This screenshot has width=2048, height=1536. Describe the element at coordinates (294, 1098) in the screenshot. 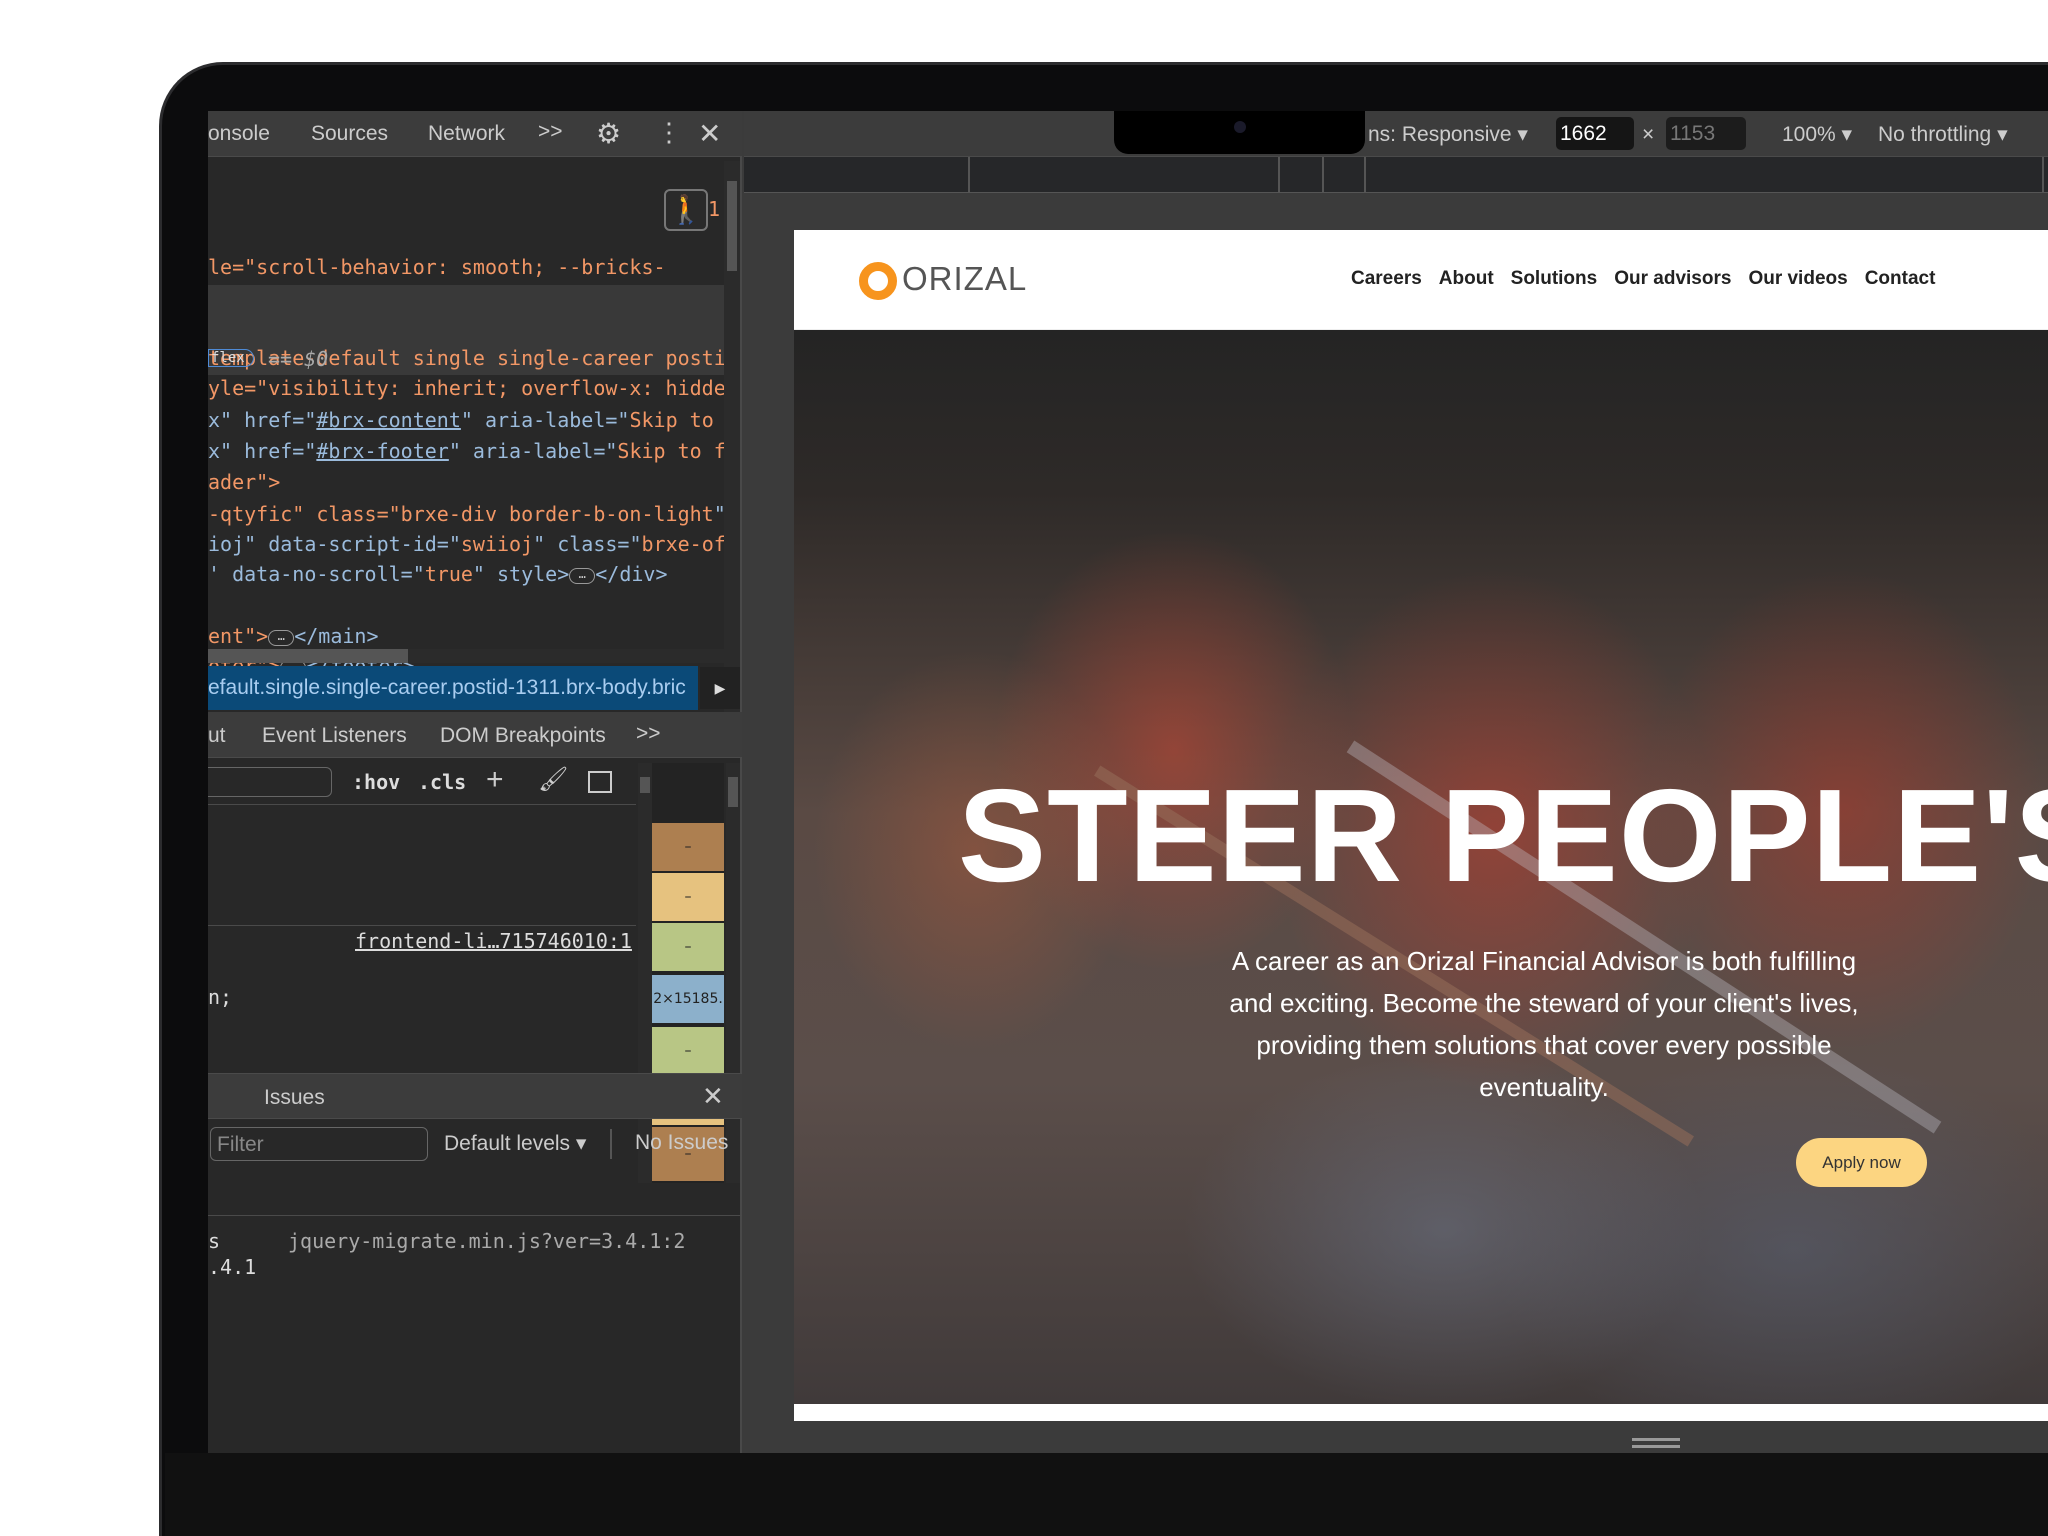

I see `tab-issues: Issues` at that location.